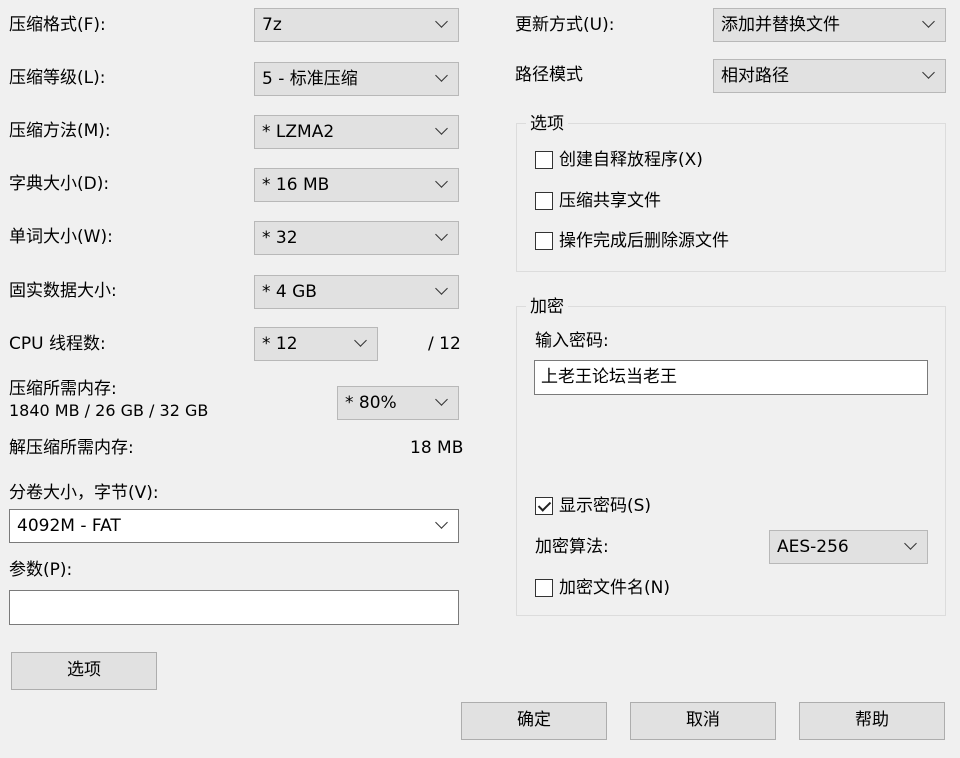 This screenshot has width=960, height=758. Describe the element at coordinates (614, 588) in the screenshot. I see `encrypt-names-label: 加密文件名(N)` at that location.